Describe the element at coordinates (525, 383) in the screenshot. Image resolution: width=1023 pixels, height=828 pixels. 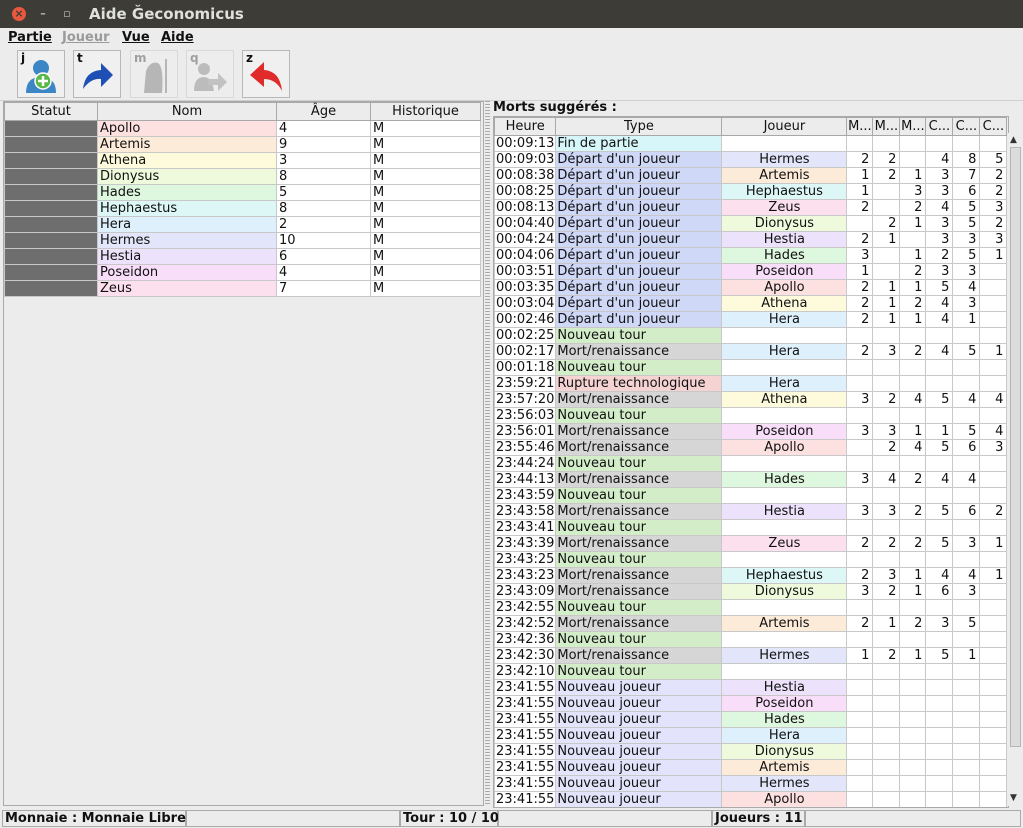
I see `event-time-cell: 23:59:21` at that location.